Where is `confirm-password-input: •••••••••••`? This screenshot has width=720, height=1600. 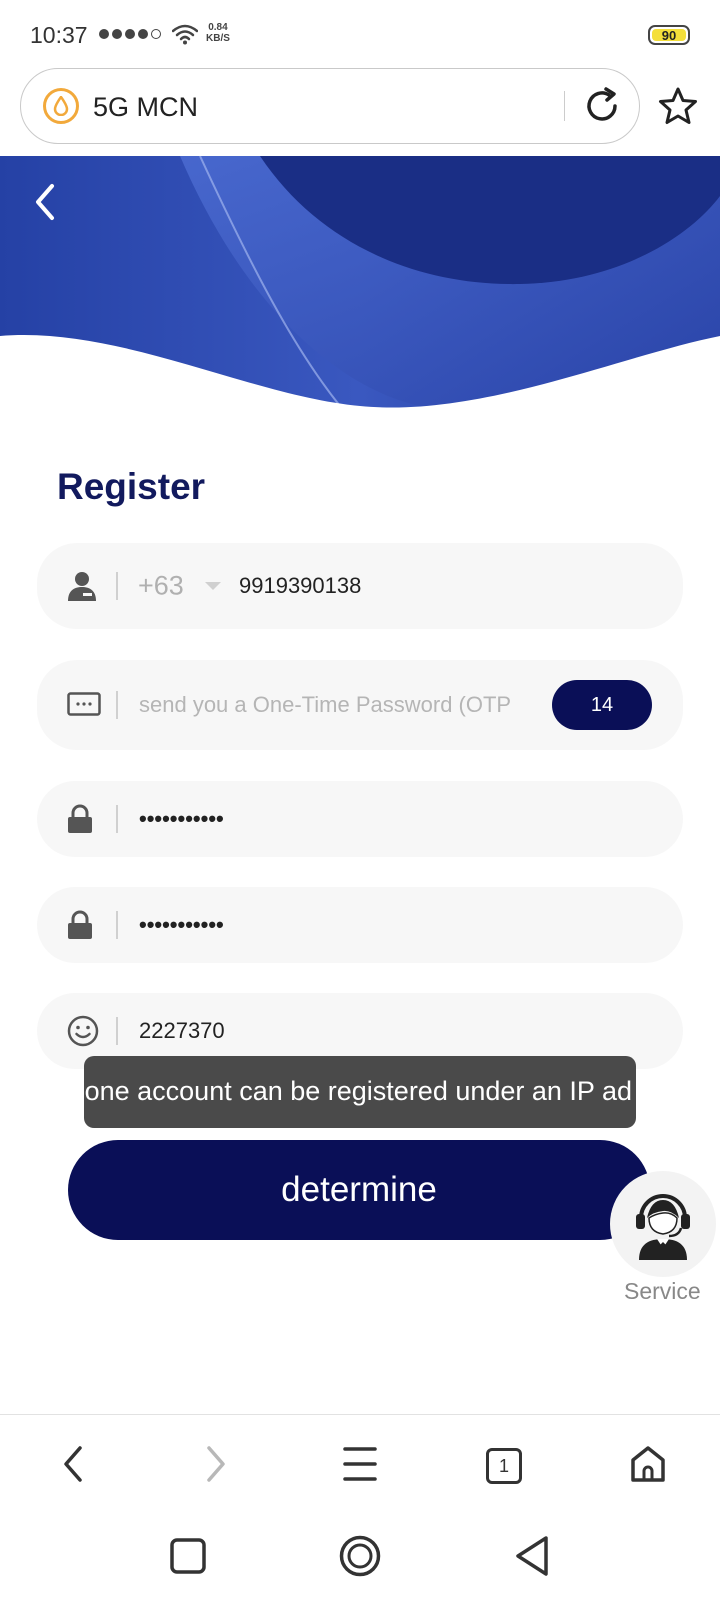
confirm-password-input: ••••••••••• is located at coordinates (181, 925).